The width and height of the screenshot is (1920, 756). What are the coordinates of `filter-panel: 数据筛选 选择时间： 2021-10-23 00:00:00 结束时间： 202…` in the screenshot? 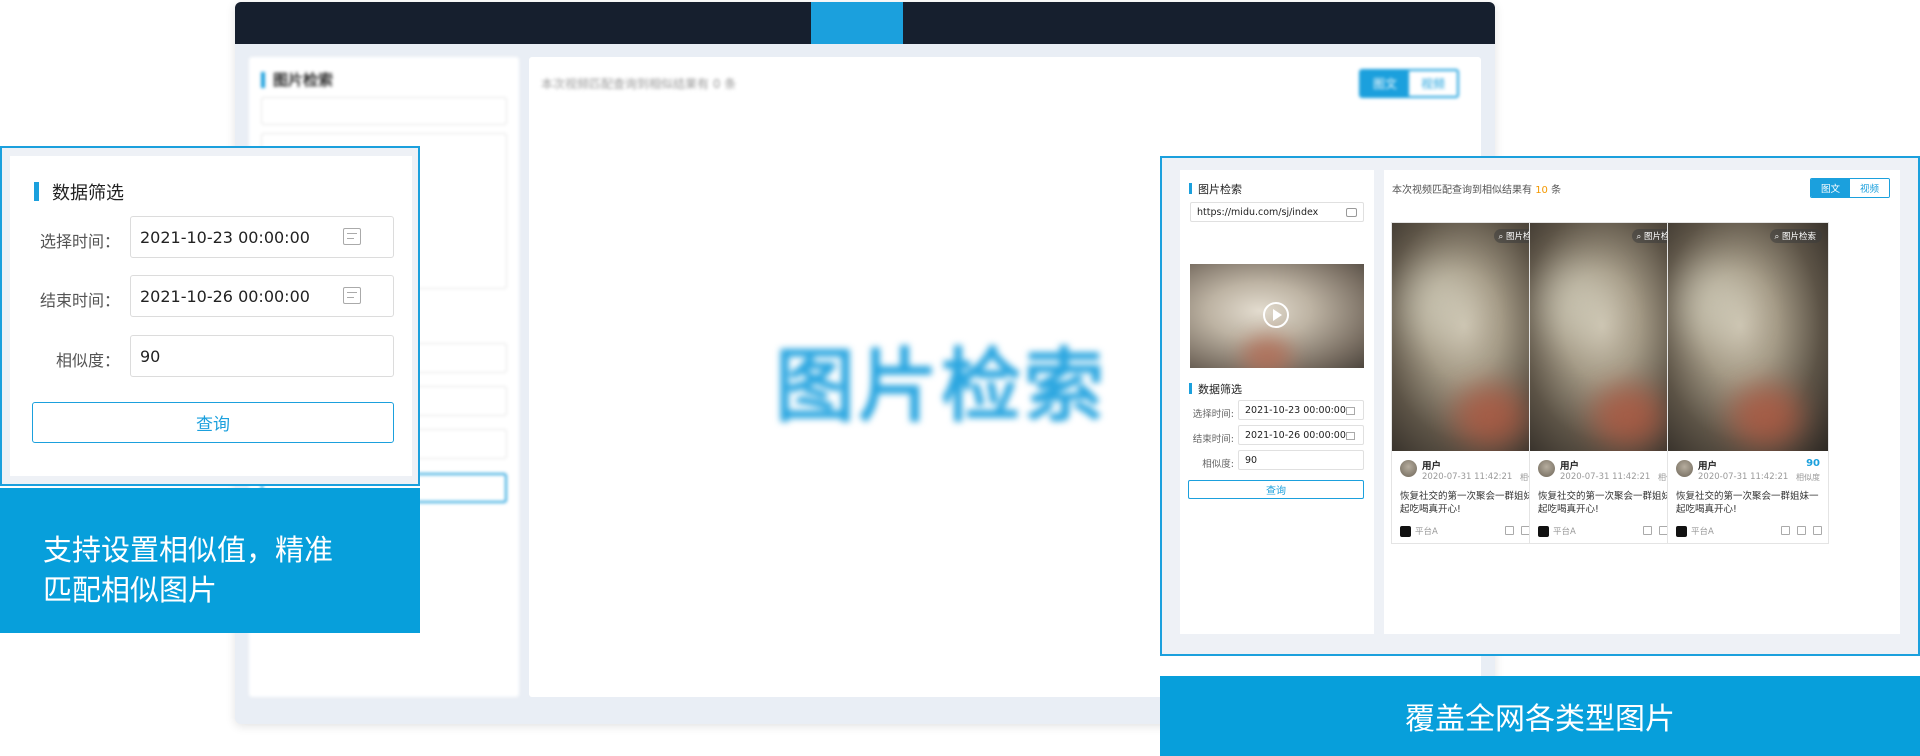 It's located at (211, 316).